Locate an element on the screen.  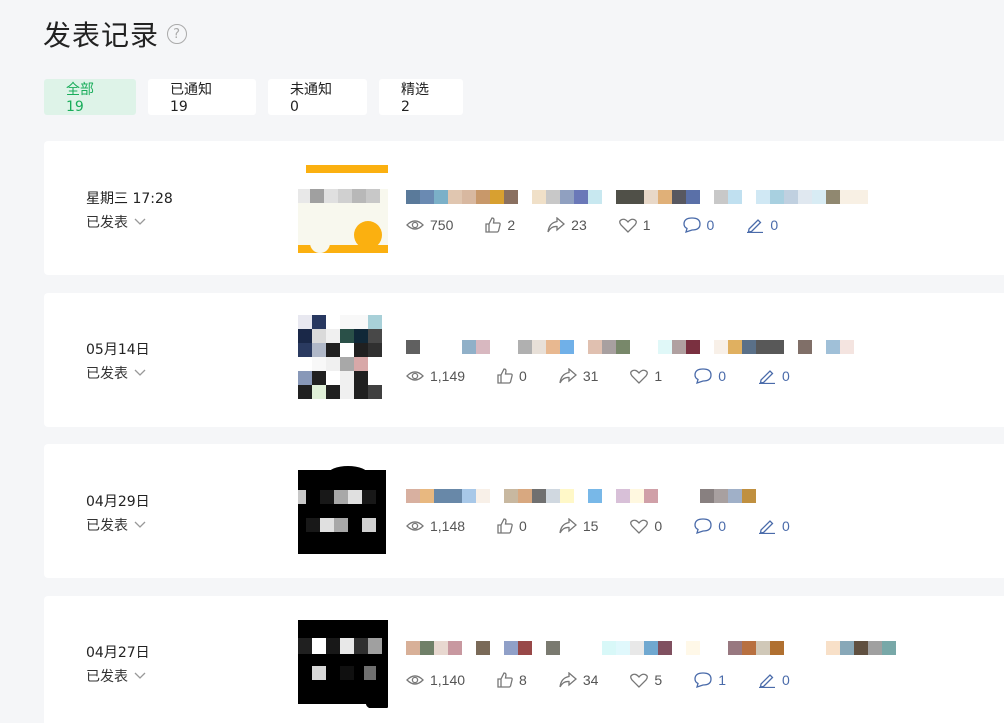
tab-notified: 已通知 19 is located at coordinates (202, 97).